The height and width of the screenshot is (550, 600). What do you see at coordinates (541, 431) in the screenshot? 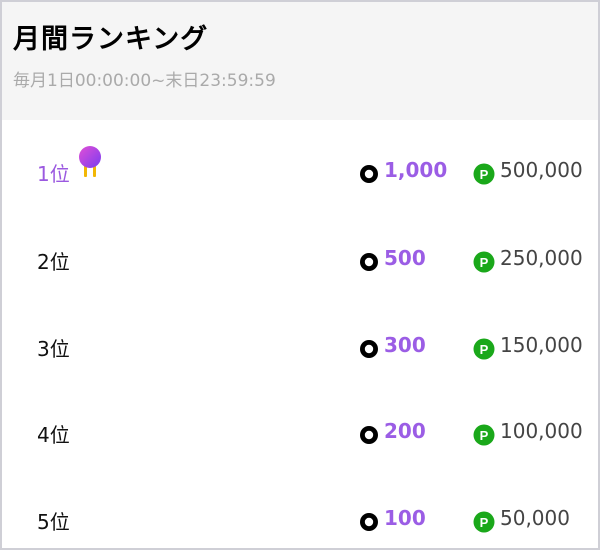
I see `point-reward: 100,000` at bounding box center [541, 431].